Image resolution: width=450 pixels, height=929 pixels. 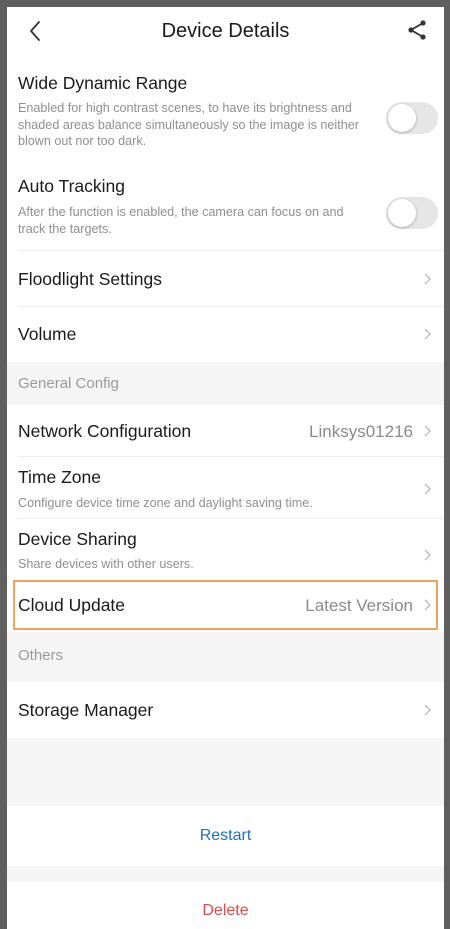 What do you see at coordinates (68, 383) in the screenshot?
I see `section-label: General Config` at bounding box center [68, 383].